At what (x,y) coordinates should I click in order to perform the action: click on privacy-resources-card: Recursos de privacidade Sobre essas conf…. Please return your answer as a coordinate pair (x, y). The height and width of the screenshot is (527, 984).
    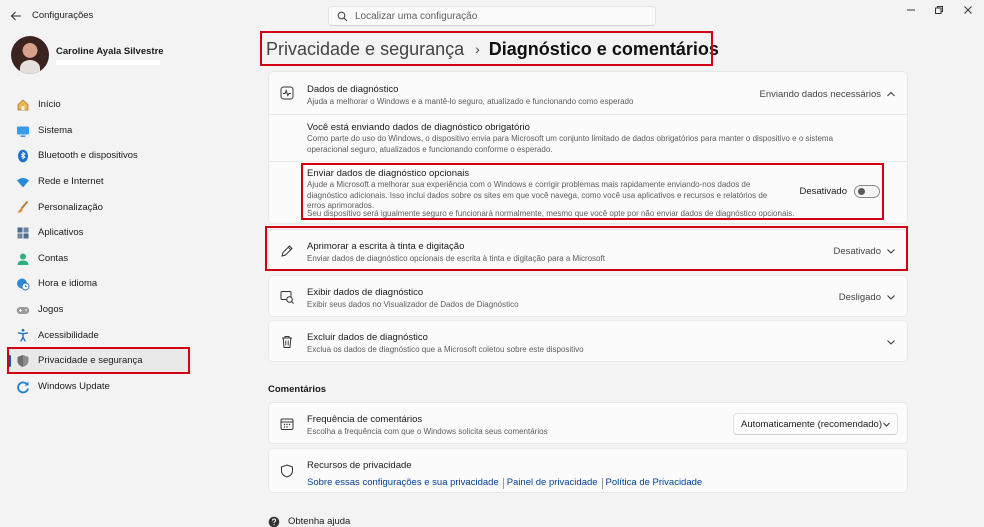
    Looking at the image, I should click on (588, 470).